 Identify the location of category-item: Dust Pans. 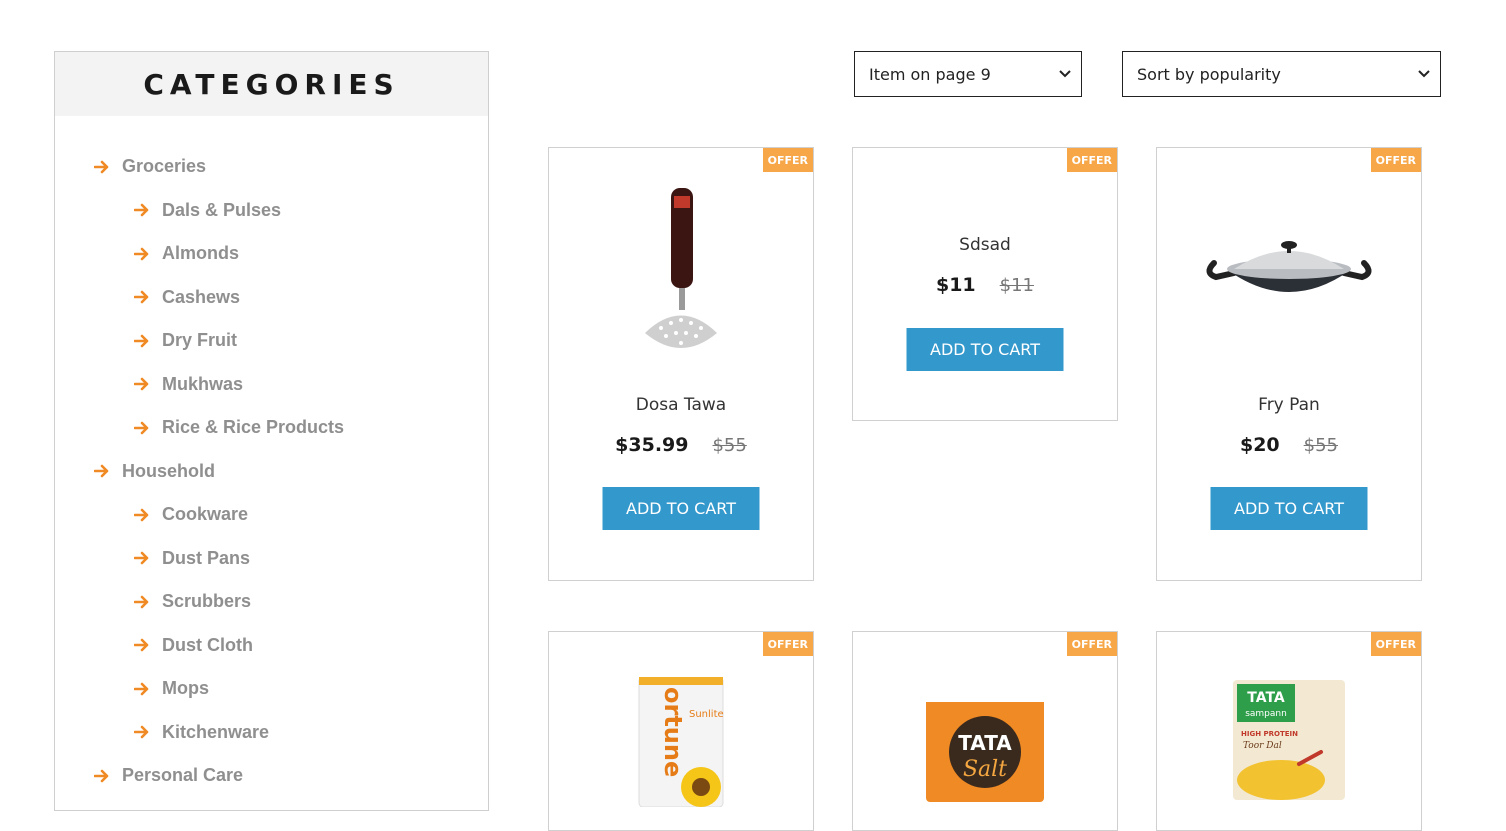
(192, 558).